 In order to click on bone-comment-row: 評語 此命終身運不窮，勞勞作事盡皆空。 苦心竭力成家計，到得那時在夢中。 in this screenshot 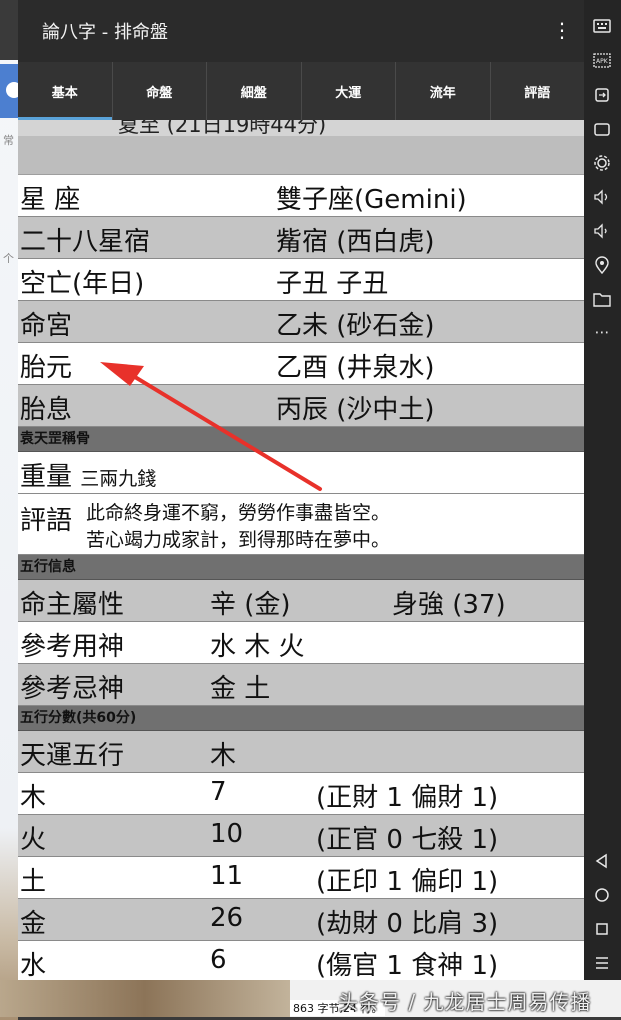, I will do `click(301, 524)`.